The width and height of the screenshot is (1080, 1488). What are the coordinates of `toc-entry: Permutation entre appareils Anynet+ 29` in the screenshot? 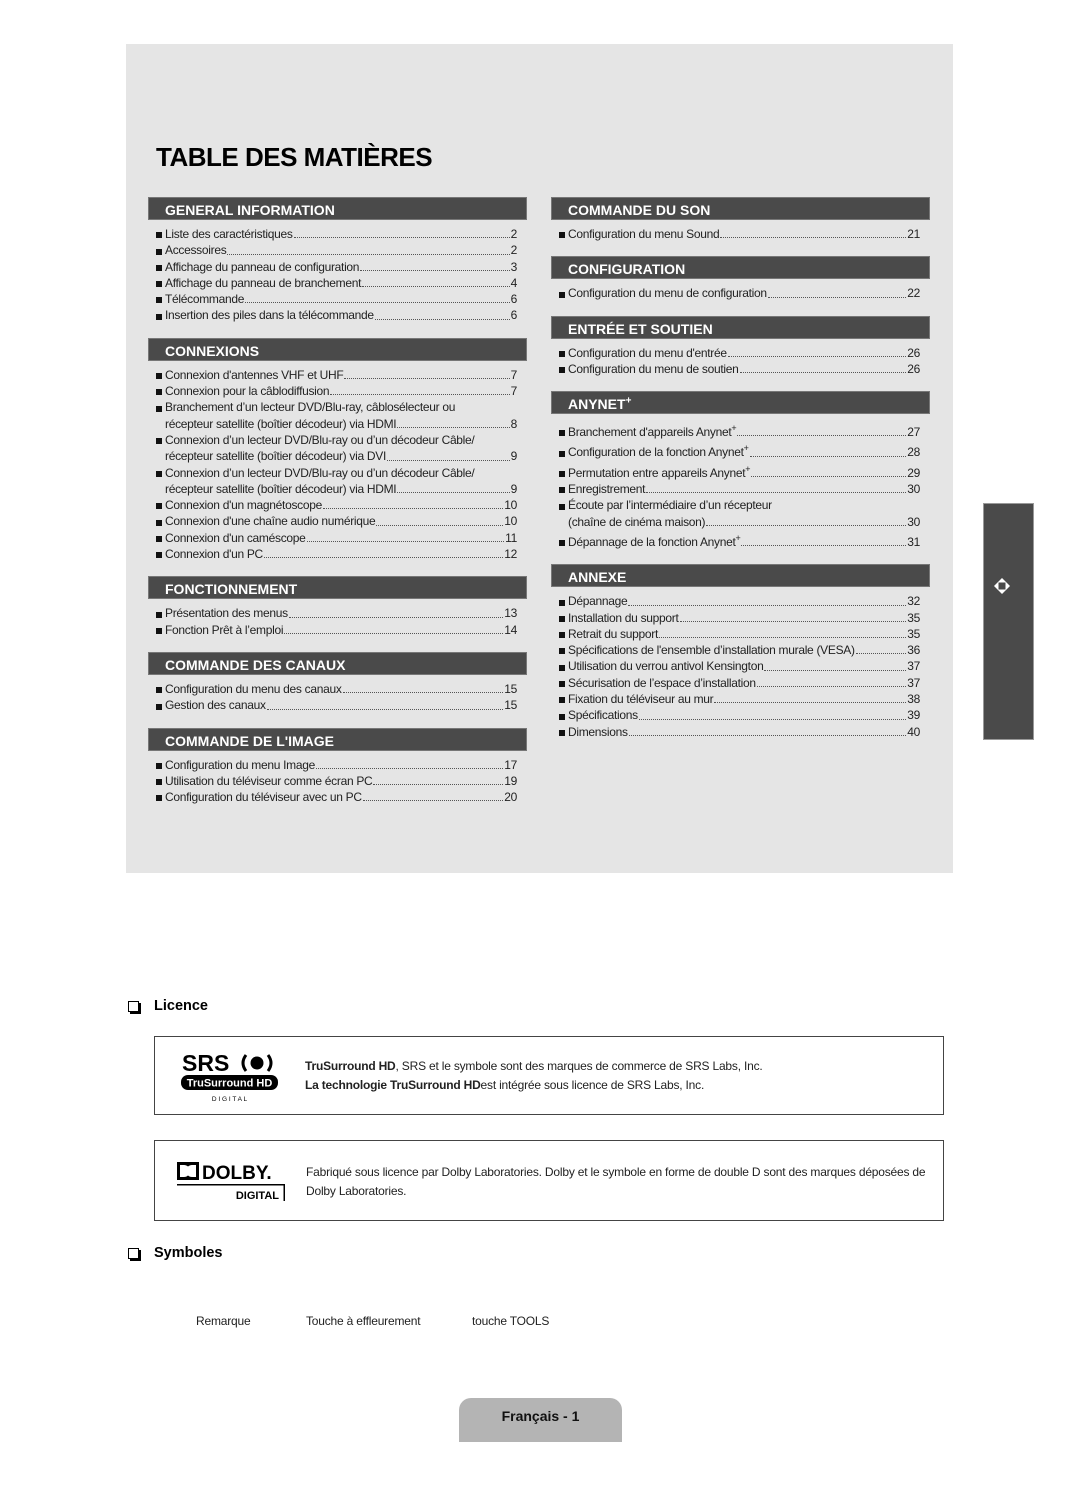 It's located at (739, 471).